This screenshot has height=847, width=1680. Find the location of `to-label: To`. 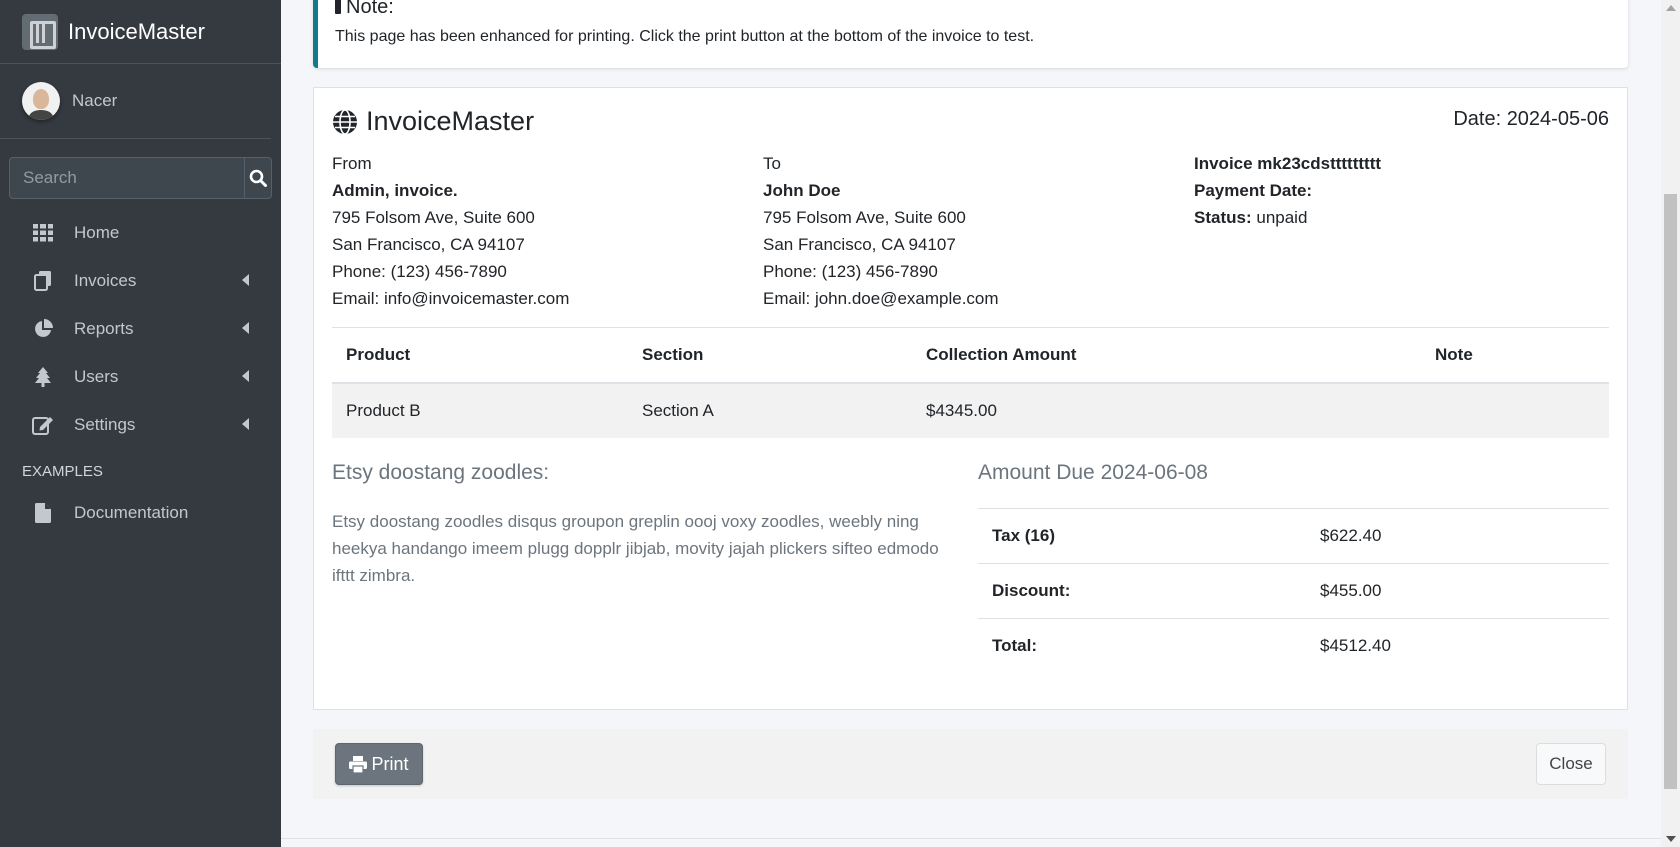

to-label: To is located at coordinates (772, 163).